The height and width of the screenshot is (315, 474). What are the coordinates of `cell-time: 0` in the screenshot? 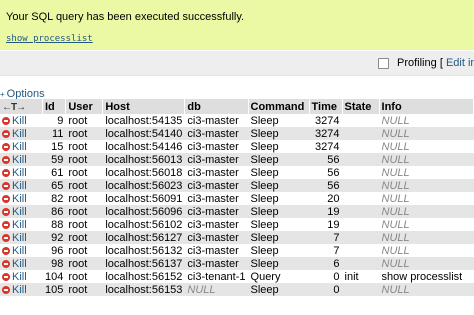 It's located at (326, 276).